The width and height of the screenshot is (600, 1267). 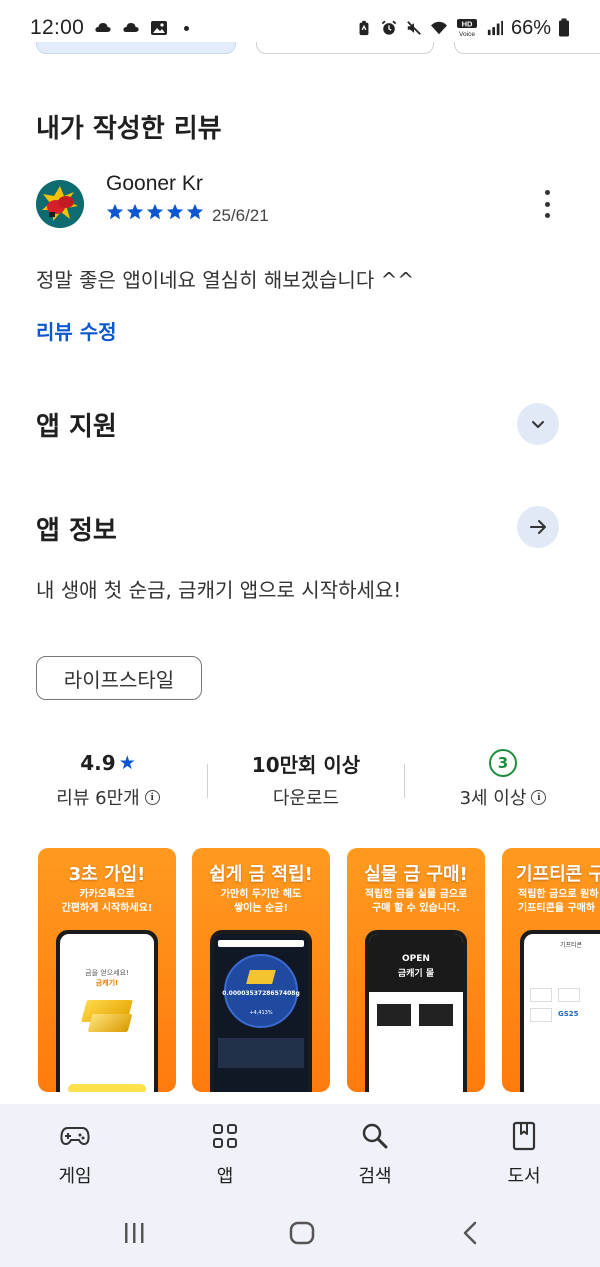 I want to click on recent-apps-icon, so click(x=134, y=1233).